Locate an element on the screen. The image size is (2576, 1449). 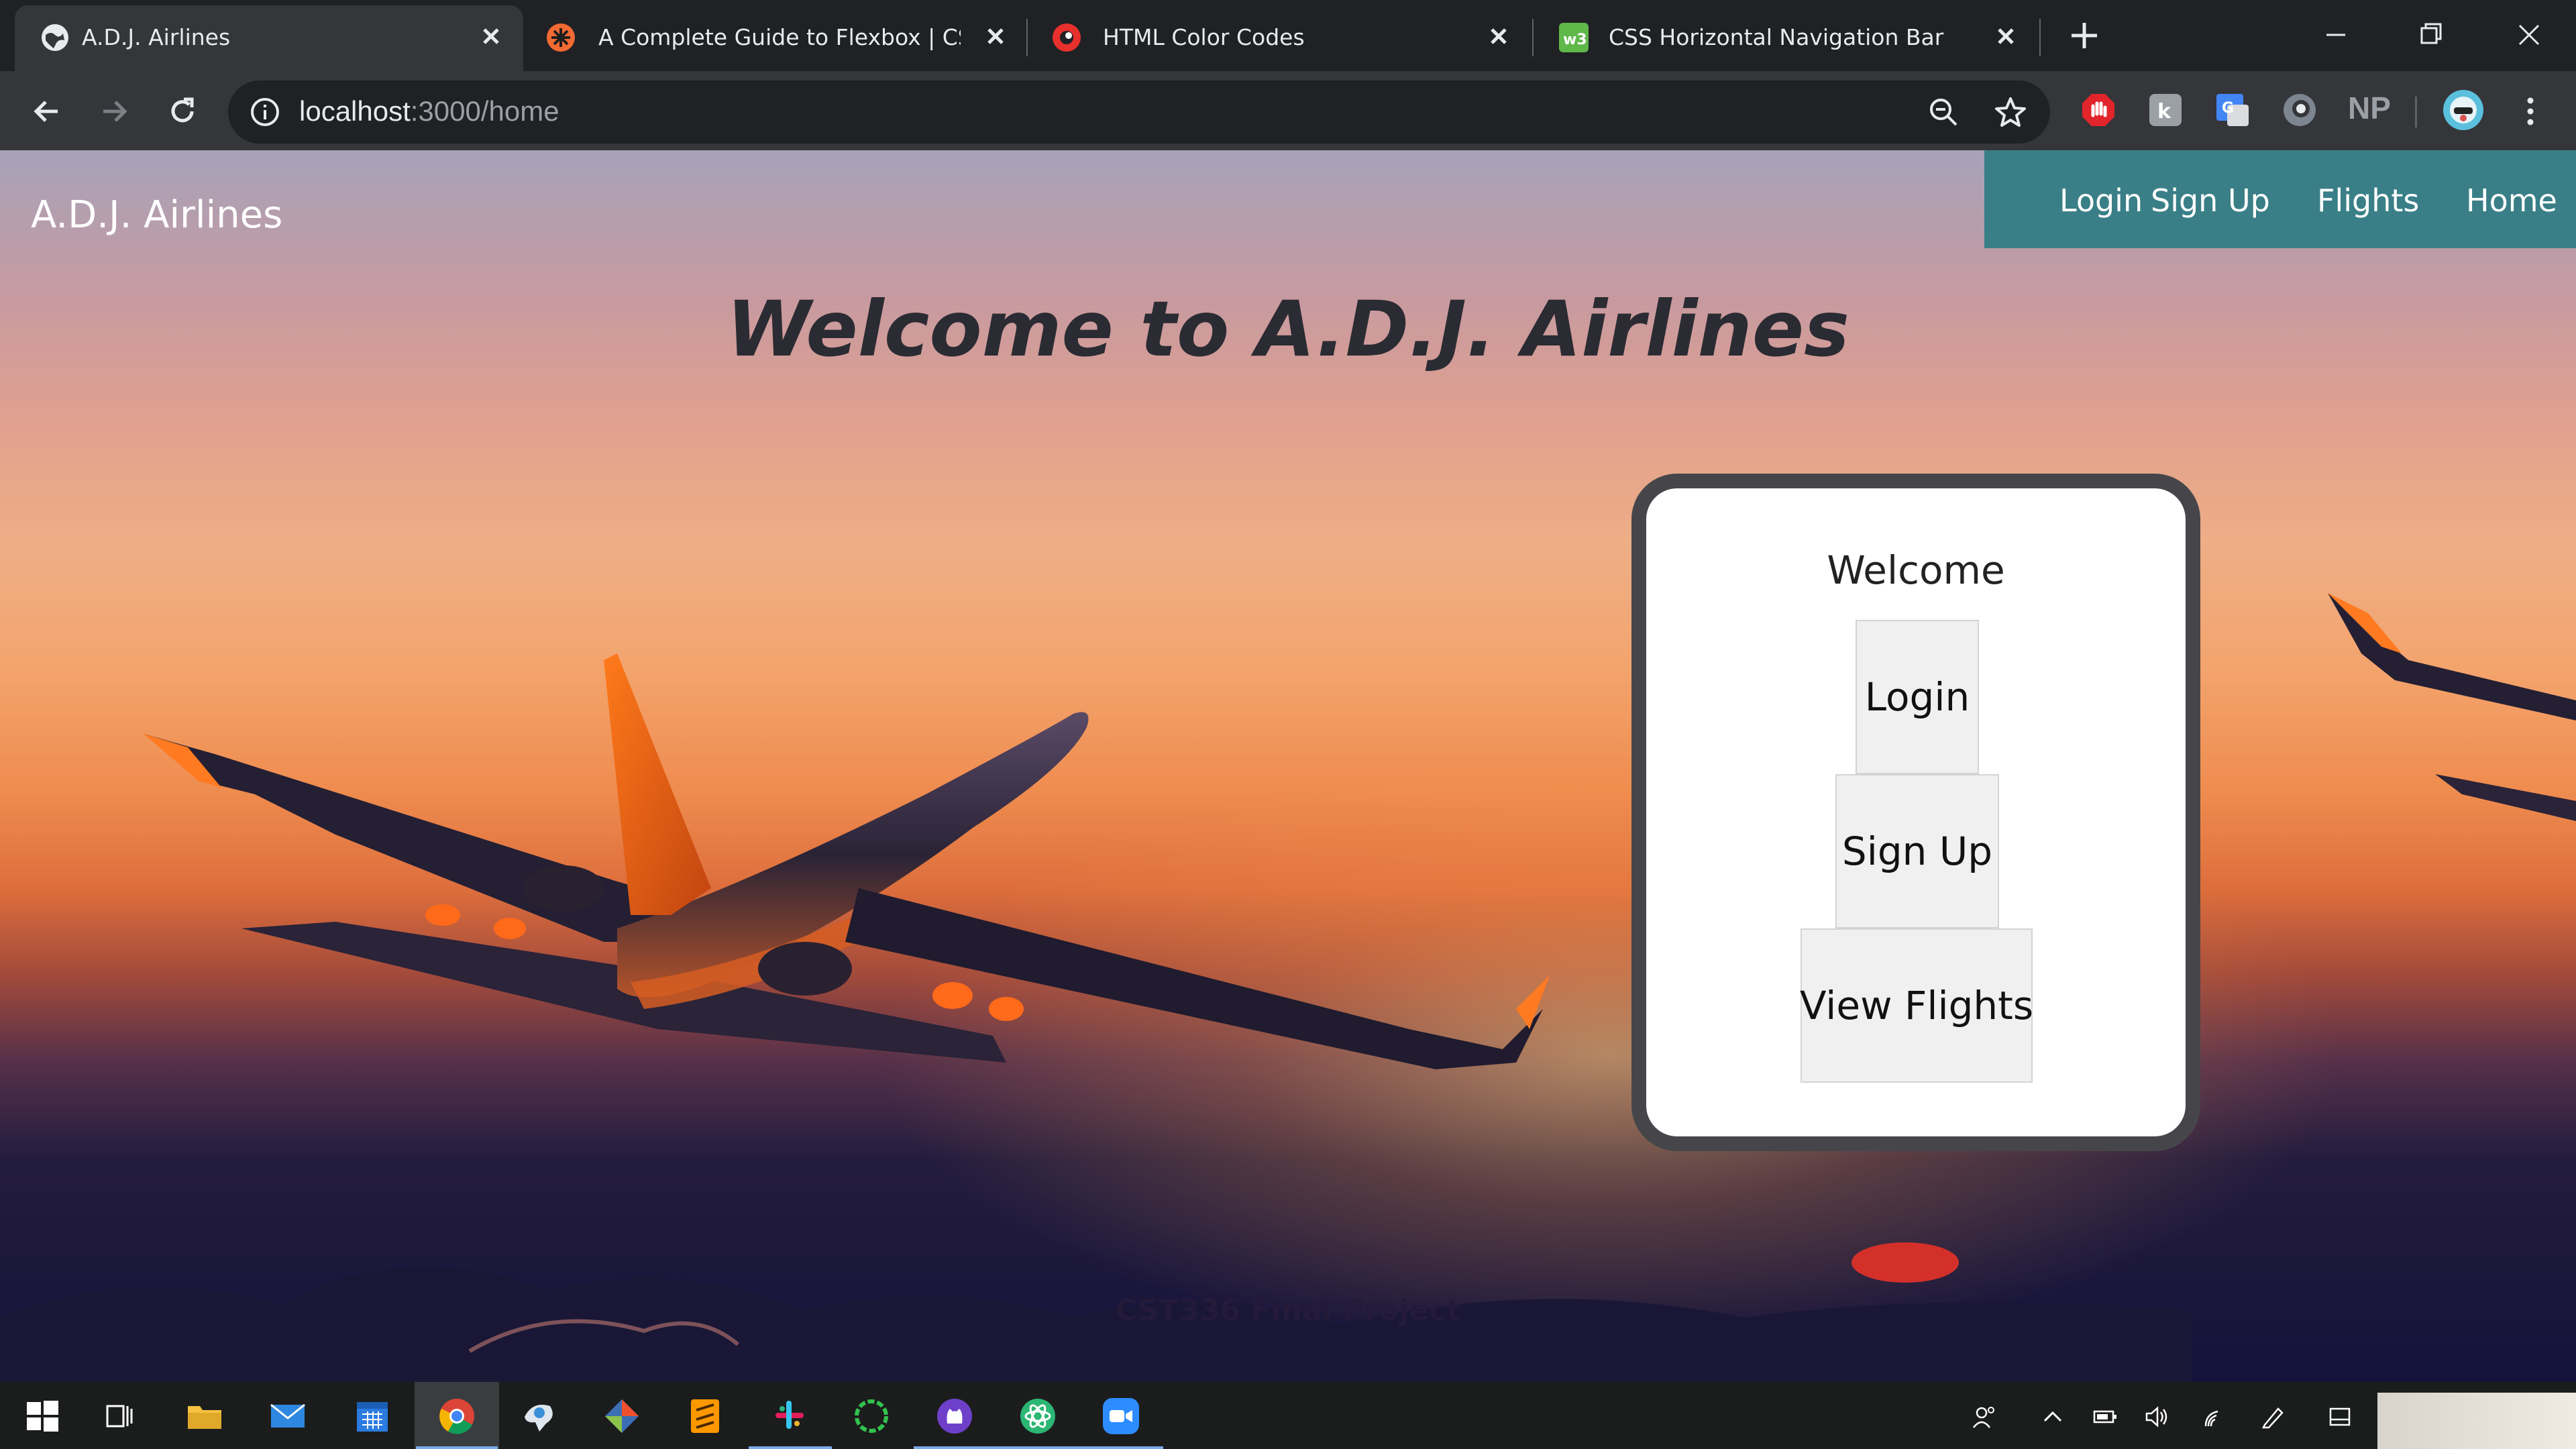
new-tab-icon is located at coordinates (2084, 35).